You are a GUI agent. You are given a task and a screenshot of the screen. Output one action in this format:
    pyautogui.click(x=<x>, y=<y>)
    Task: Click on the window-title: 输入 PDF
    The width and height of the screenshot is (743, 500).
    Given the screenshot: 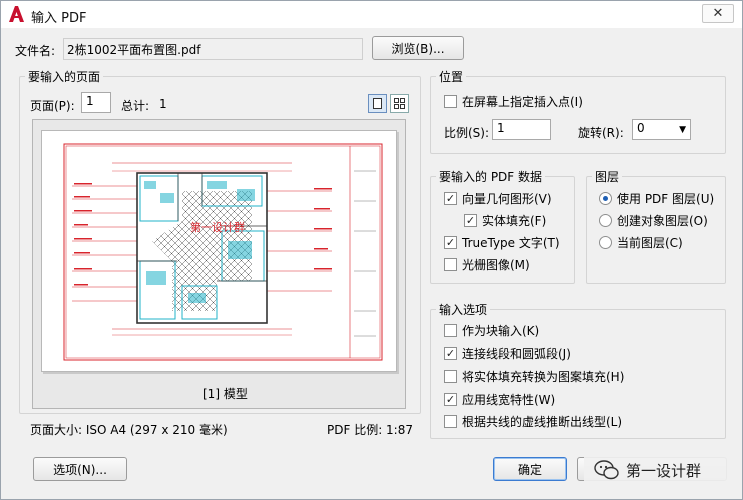 What is the action you would take?
    pyautogui.click(x=59, y=18)
    